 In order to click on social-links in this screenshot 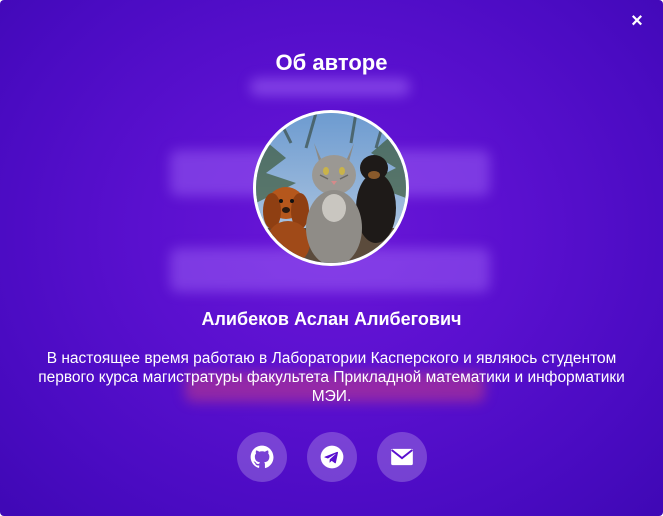, I will do `click(331, 457)`.